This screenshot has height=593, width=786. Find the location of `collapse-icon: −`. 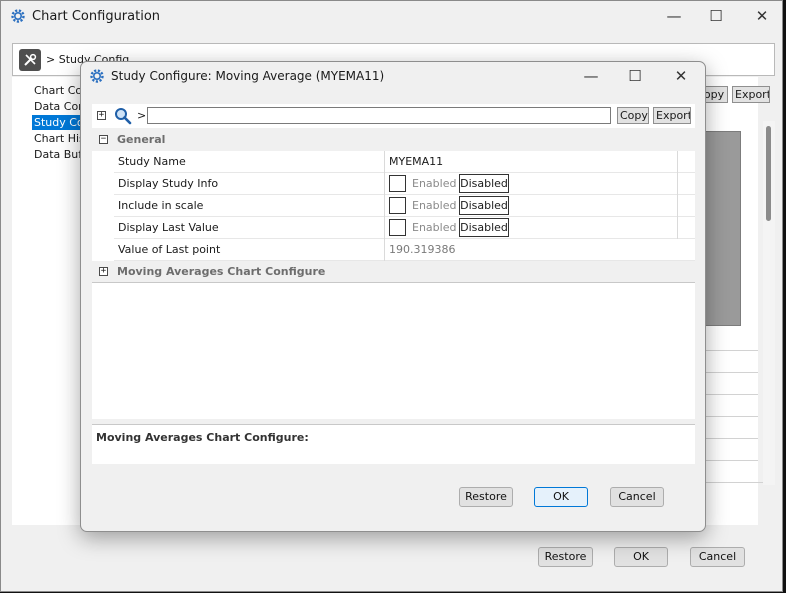

collapse-icon: − is located at coordinates (103, 139).